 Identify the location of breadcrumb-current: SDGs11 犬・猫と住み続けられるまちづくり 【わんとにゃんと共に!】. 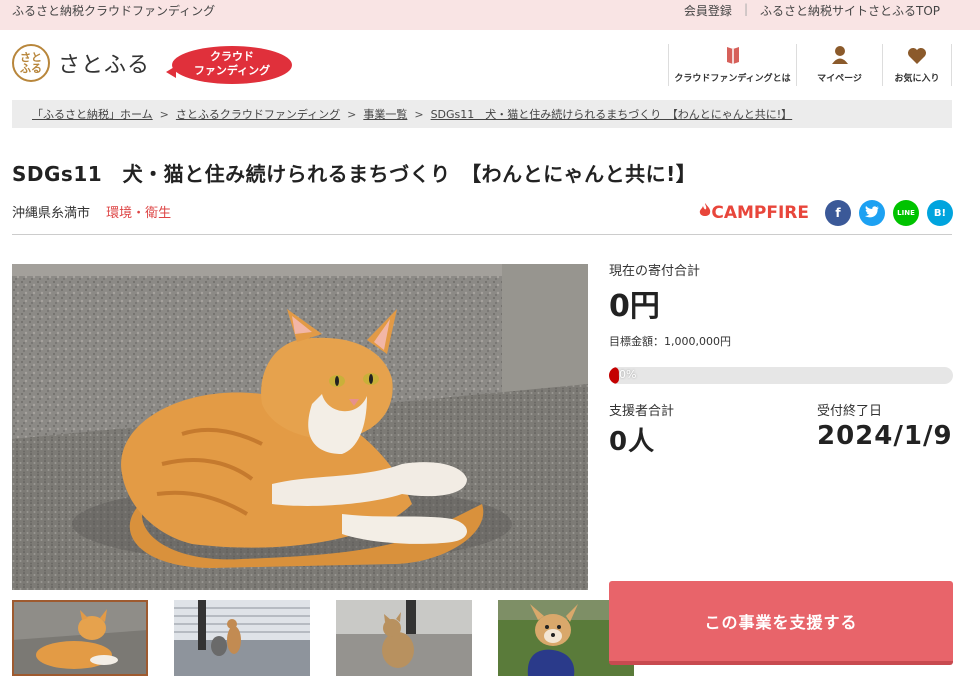
(612, 114).